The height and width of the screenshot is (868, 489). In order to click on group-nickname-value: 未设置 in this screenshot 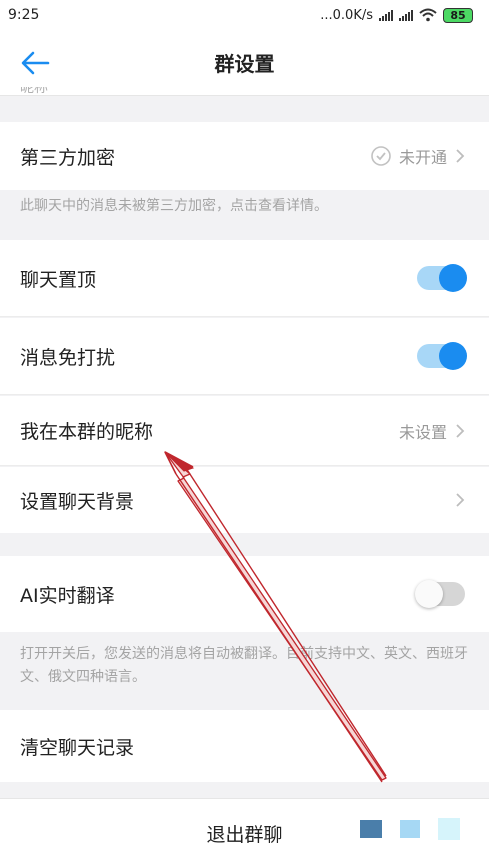, I will do `click(422, 432)`.